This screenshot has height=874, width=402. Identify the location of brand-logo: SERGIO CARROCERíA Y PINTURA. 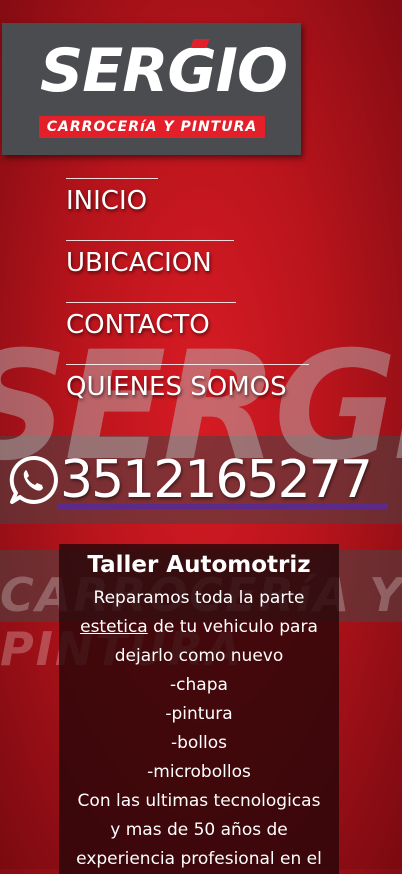
(151, 89).